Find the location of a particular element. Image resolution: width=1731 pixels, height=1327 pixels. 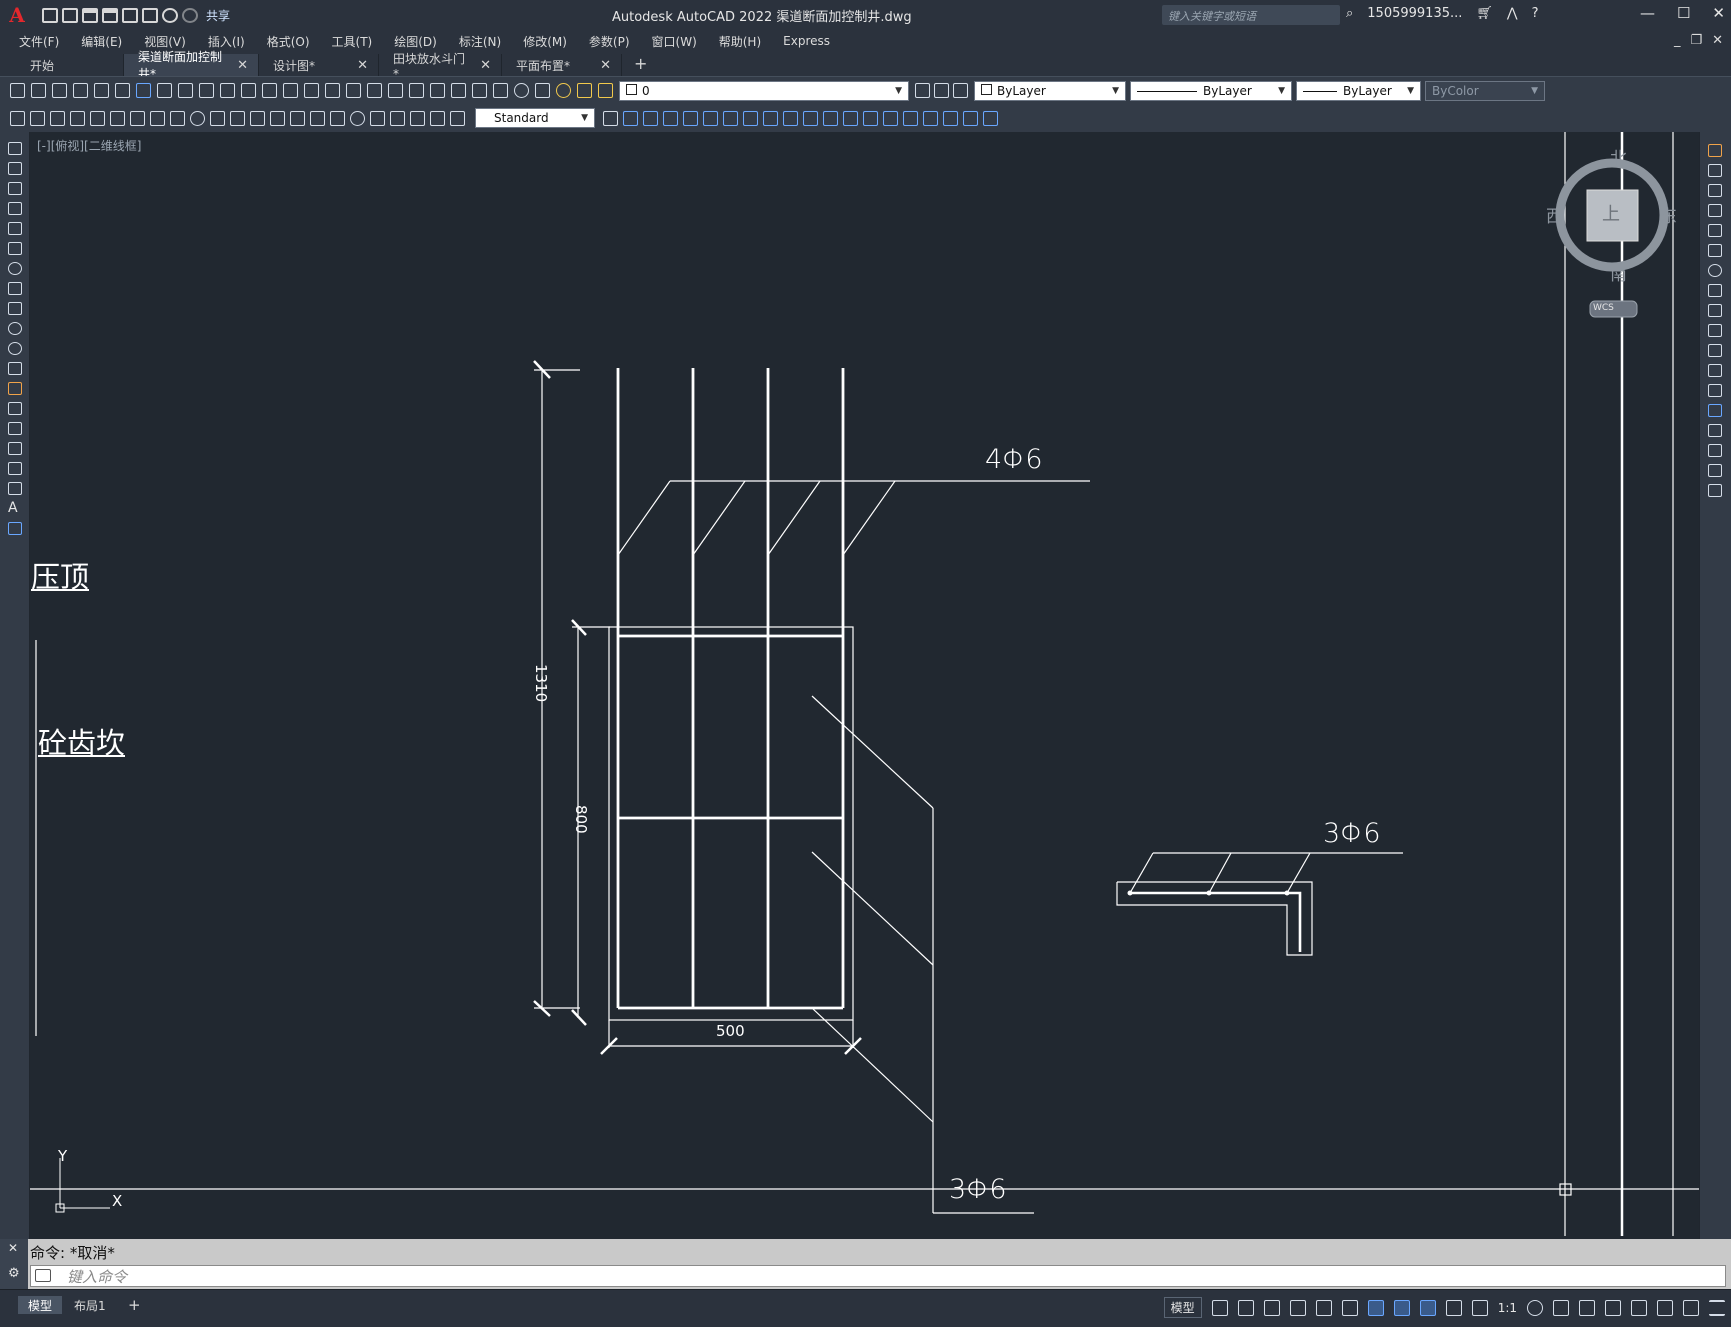

layer-properties-icon is located at coordinates (542, 90).